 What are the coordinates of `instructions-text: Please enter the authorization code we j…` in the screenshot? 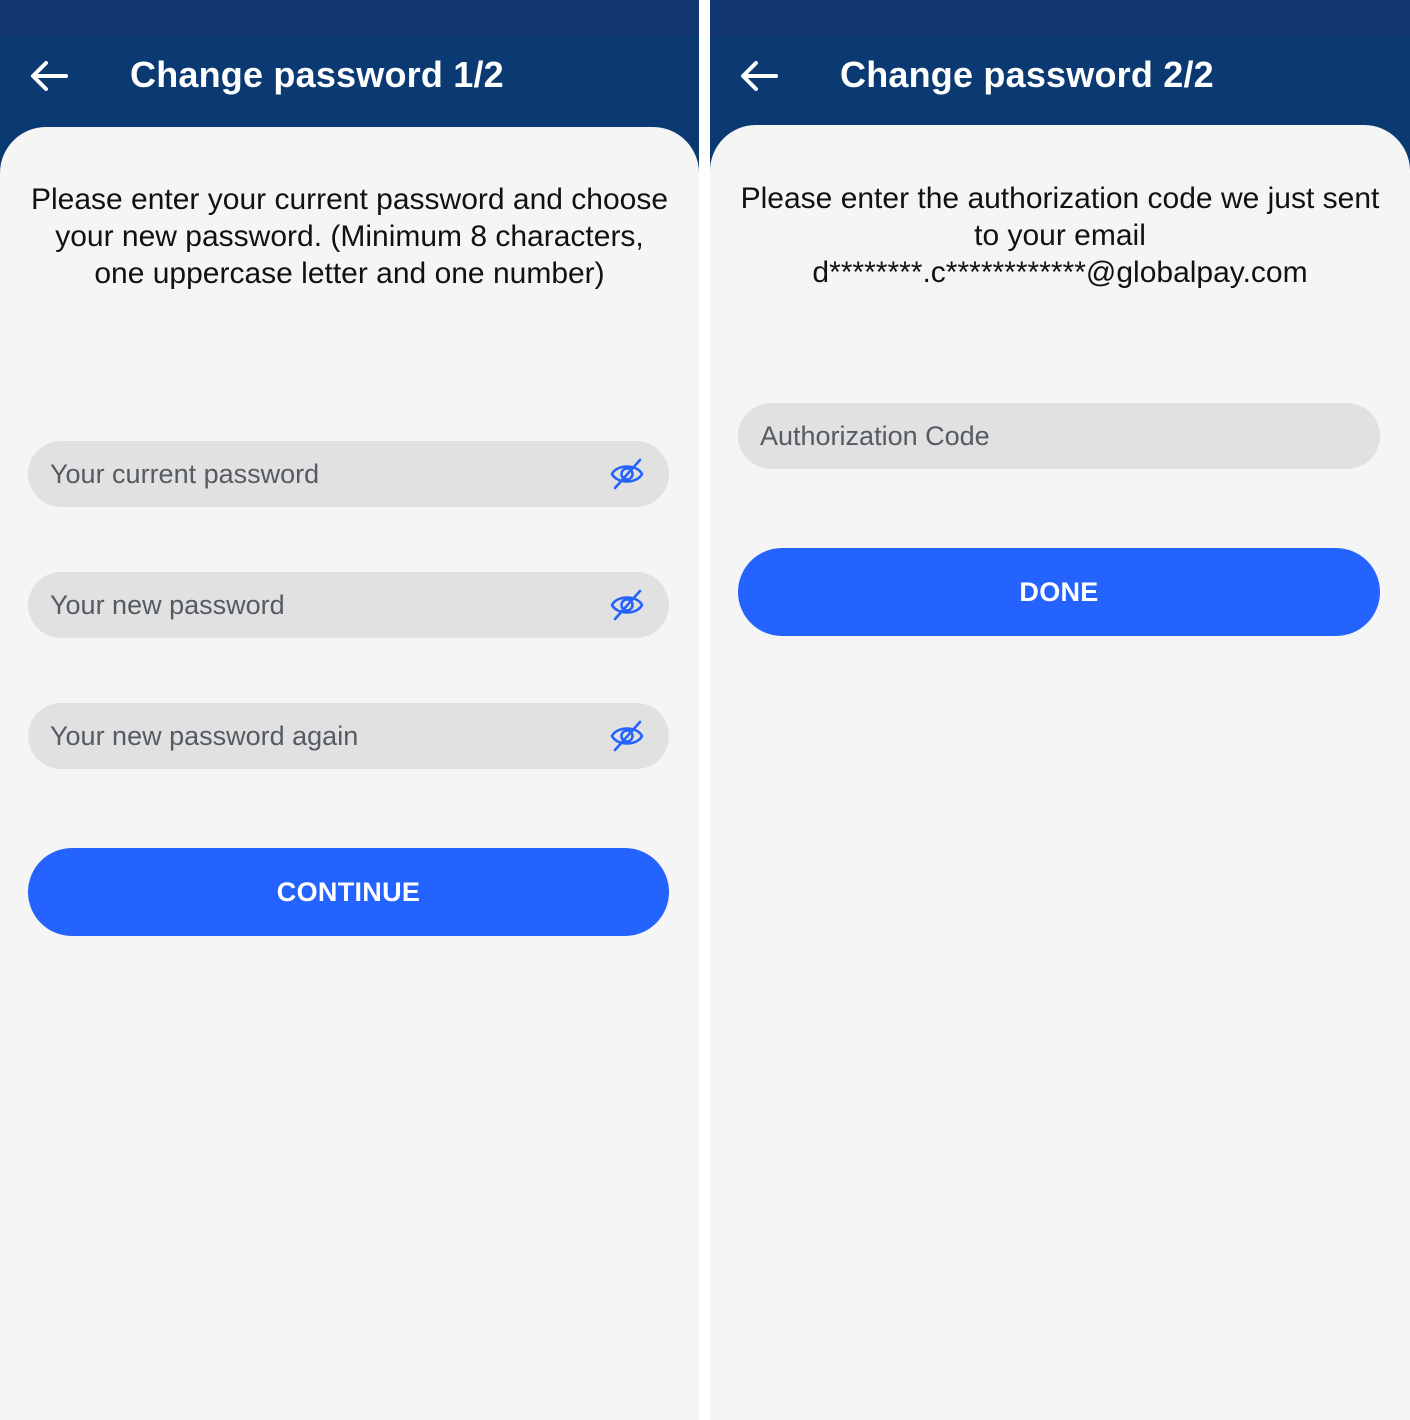 It's located at (1060, 235).